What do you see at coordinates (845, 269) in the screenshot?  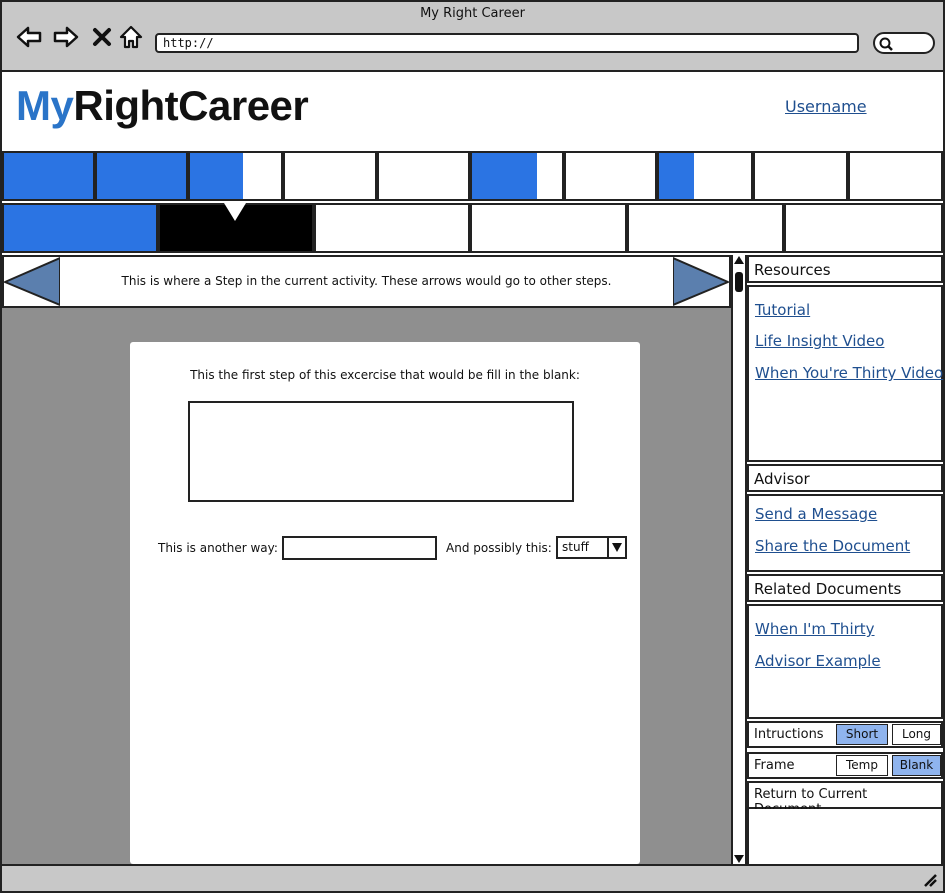 I see `resources-heading: Resources` at bounding box center [845, 269].